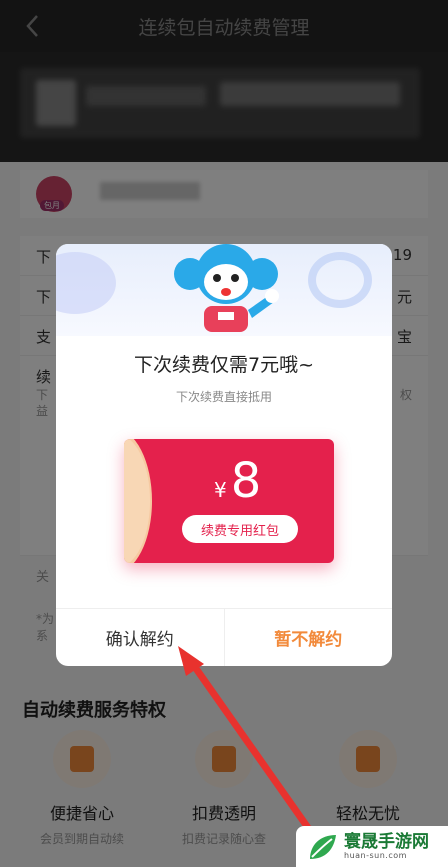 The image size is (448, 867). I want to click on red-envelope-coupon: ¥ 8 续费专用红包, so click(229, 501).